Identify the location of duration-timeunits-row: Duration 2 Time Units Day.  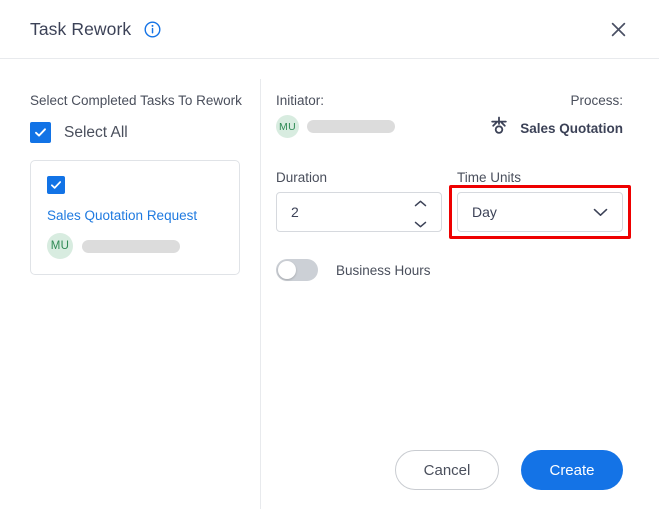
(453, 204).